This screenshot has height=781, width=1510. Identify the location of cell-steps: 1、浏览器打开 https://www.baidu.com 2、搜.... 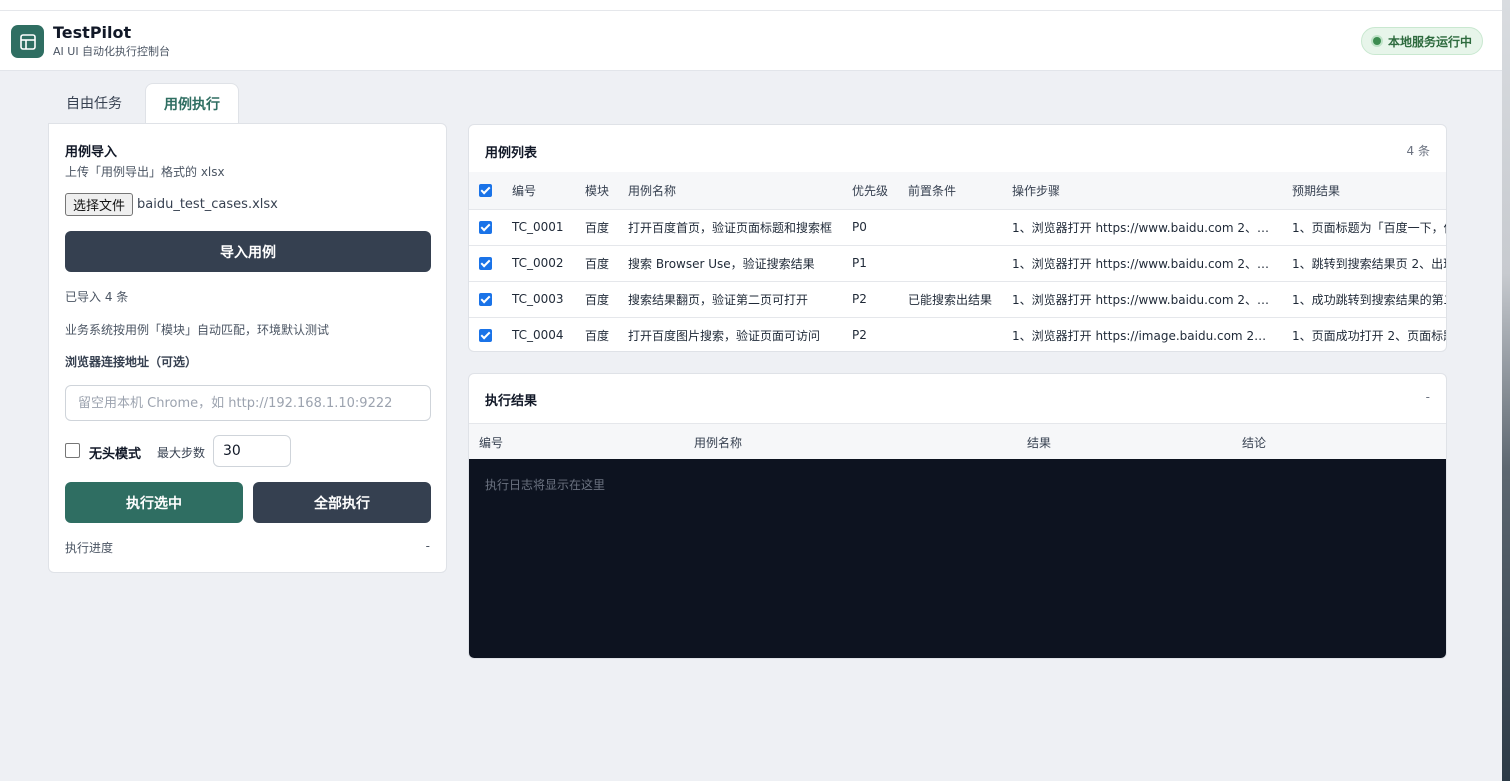
(1144, 299).